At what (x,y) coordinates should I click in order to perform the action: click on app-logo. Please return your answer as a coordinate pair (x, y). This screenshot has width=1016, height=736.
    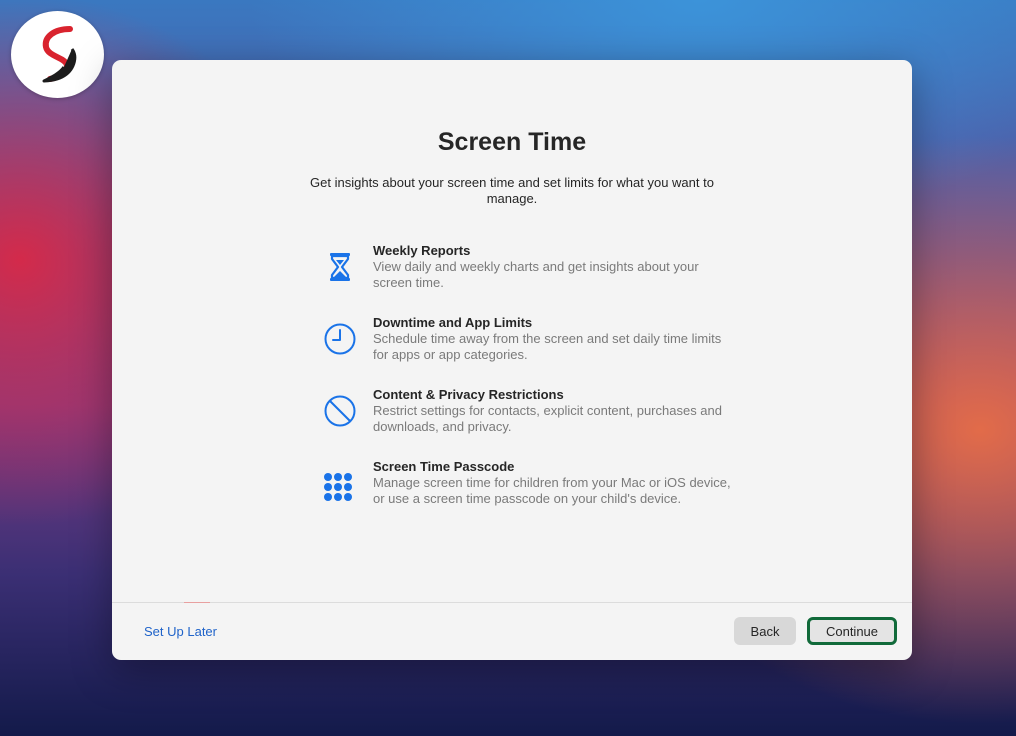
    Looking at the image, I should click on (57, 54).